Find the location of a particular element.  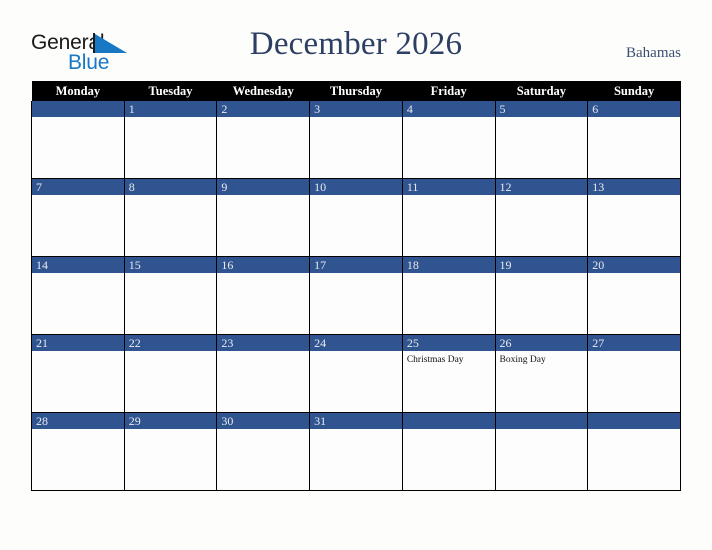

calendar-day-cell: 17 is located at coordinates (356, 295).